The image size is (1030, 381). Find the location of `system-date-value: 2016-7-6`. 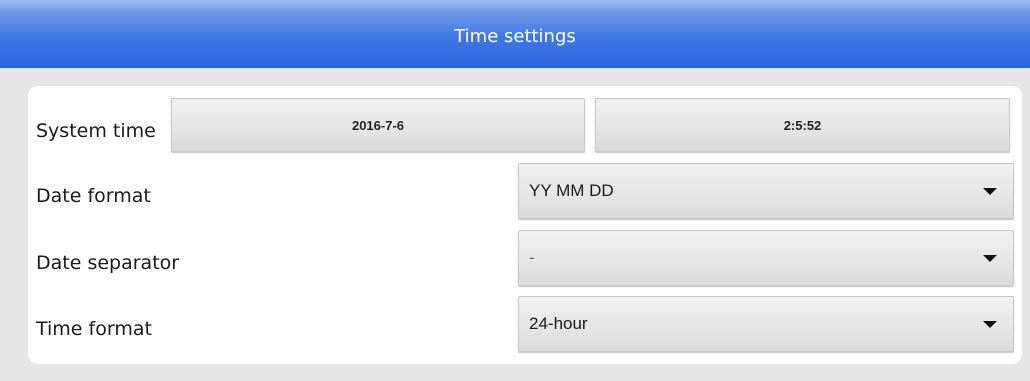

system-date-value: 2016-7-6 is located at coordinates (378, 125).